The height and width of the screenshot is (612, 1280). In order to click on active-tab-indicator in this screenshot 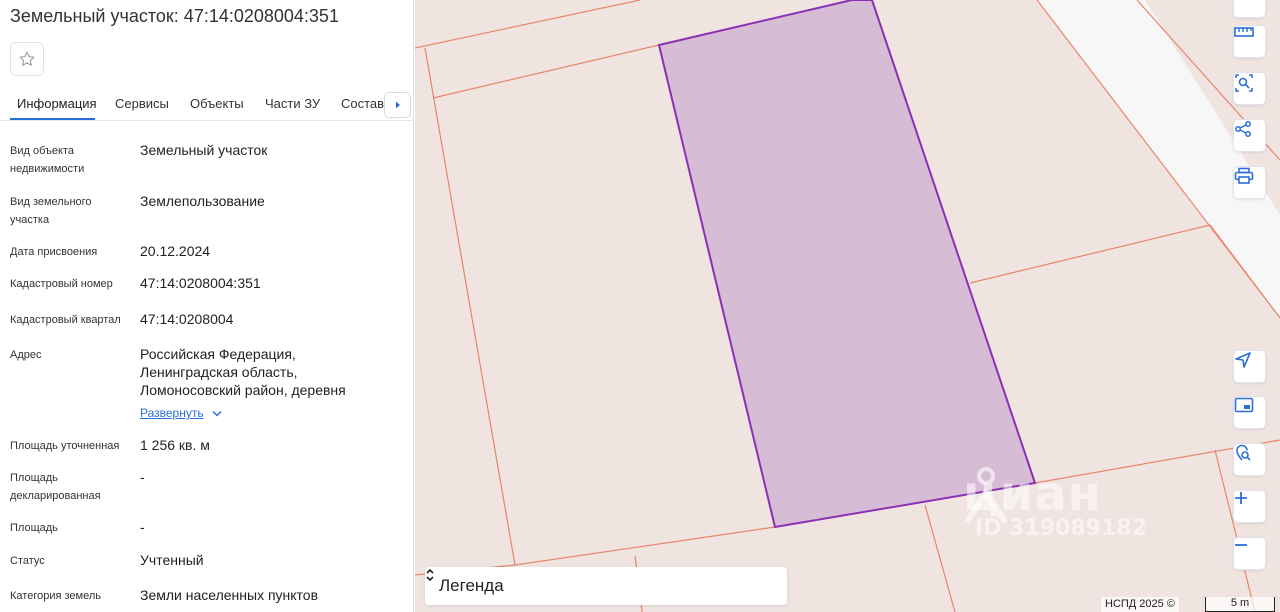, I will do `click(52, 119)`.